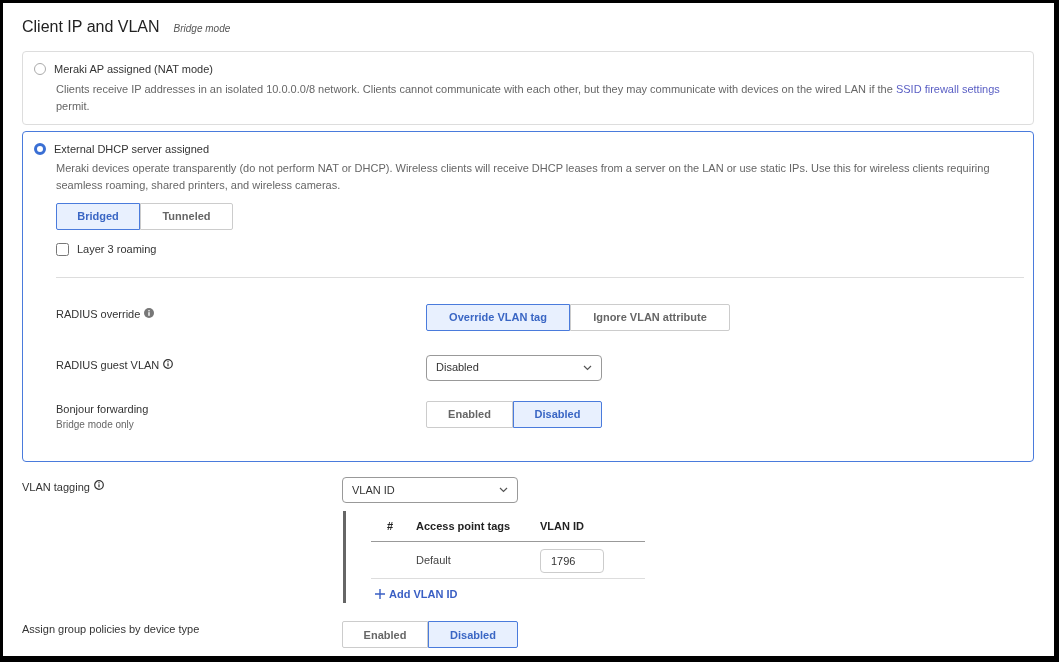  Describe the element at coordinates (592, 529) in the screenshot. I see `column-header: VLAN ID` at that location.